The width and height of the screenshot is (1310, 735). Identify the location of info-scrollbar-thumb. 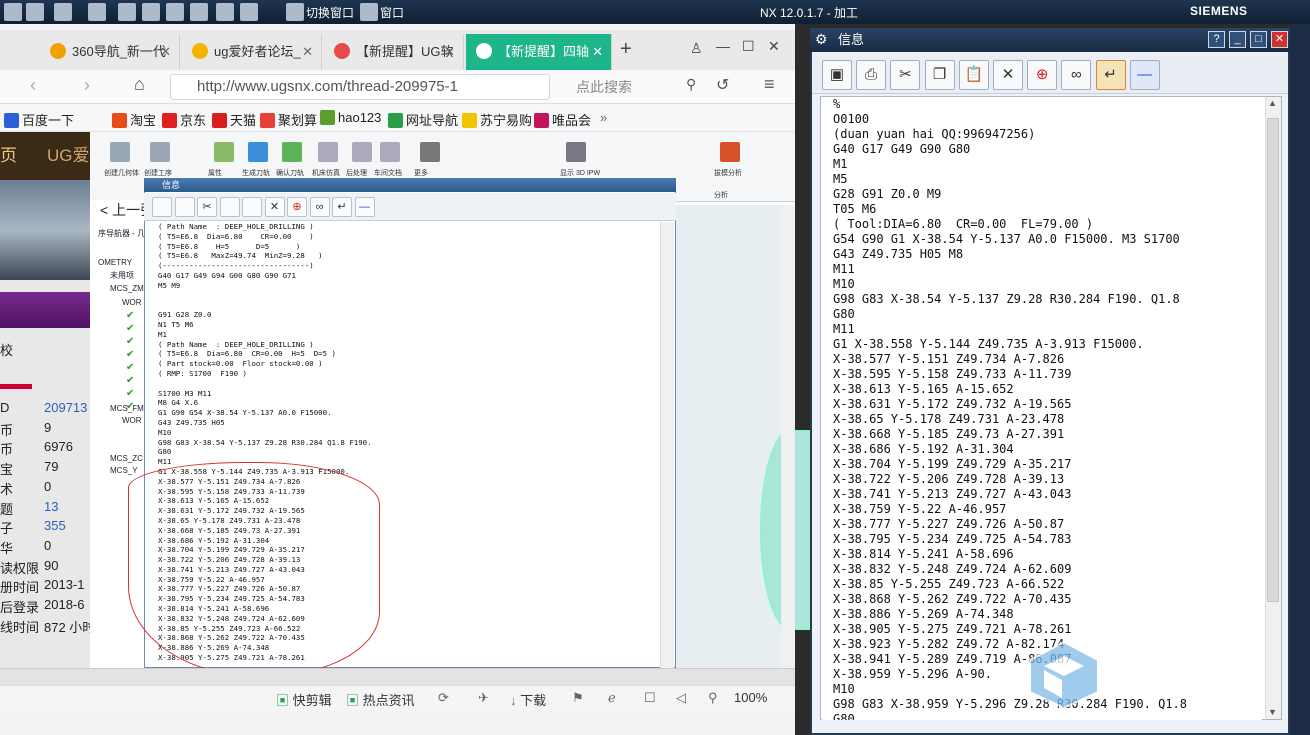
(1273, 360).